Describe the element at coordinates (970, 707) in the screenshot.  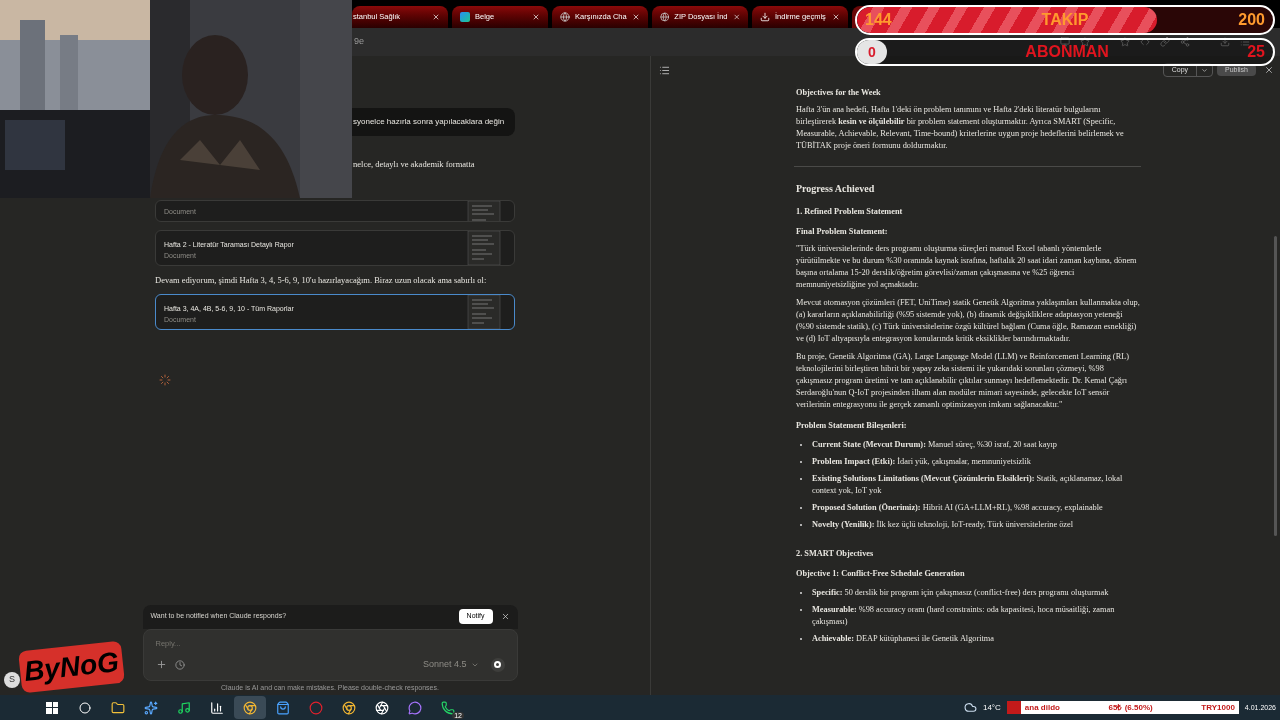
I see `weather-icon` at that location.